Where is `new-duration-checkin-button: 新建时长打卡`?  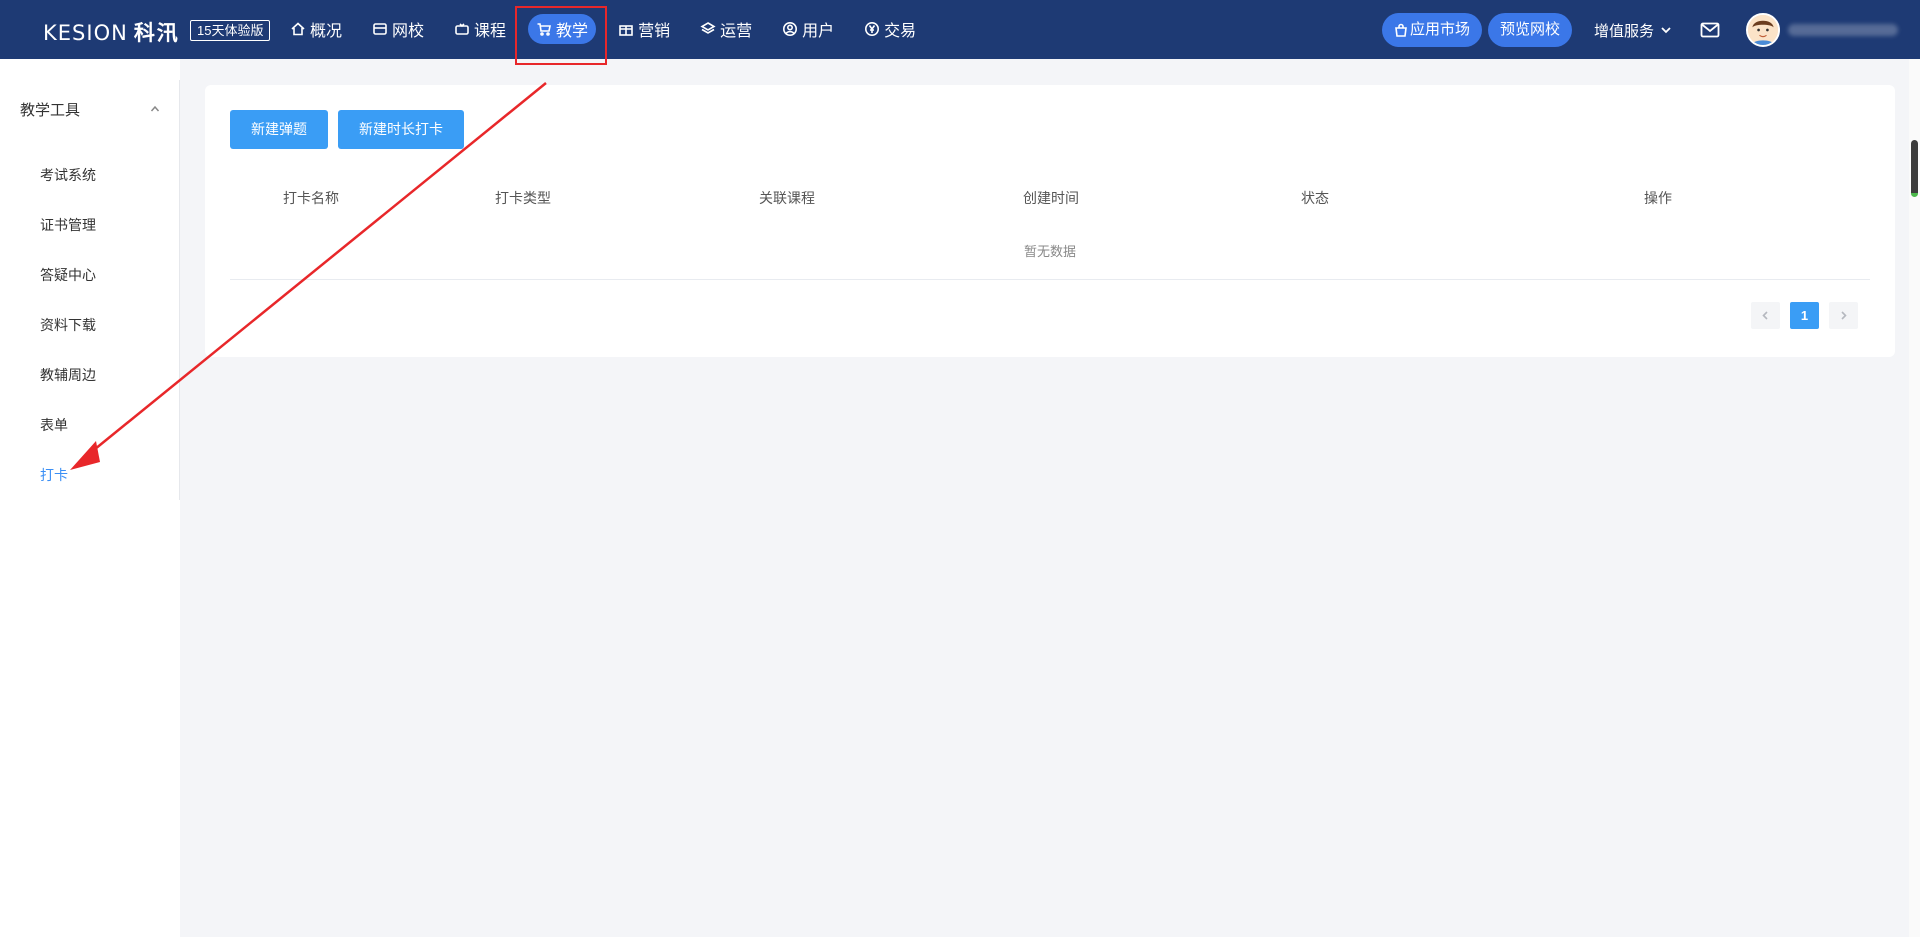 new-duration-checkin-button: 新建时长打卡 is located at coordinates (401, 129).